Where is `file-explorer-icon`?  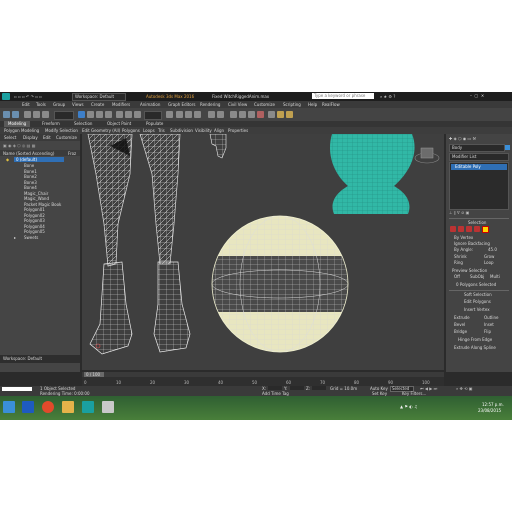
file-explorer-icon is located at coordinates (68, 407).